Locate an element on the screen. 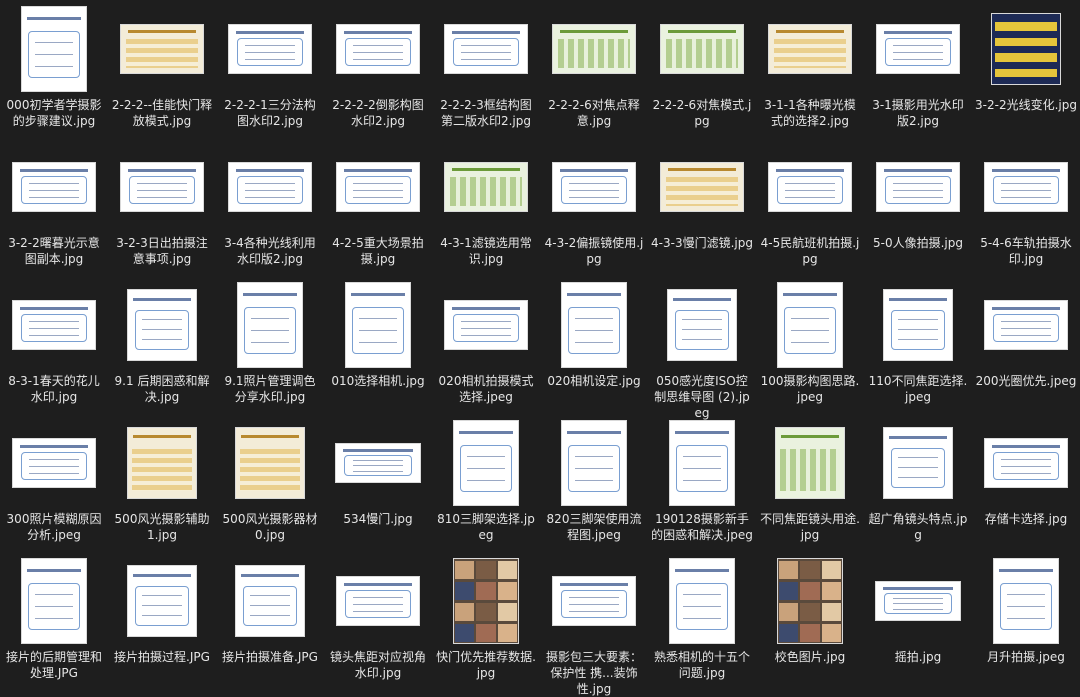  file-item: 快门优先推荐数据.jpg is located at coordinates (486, 621).